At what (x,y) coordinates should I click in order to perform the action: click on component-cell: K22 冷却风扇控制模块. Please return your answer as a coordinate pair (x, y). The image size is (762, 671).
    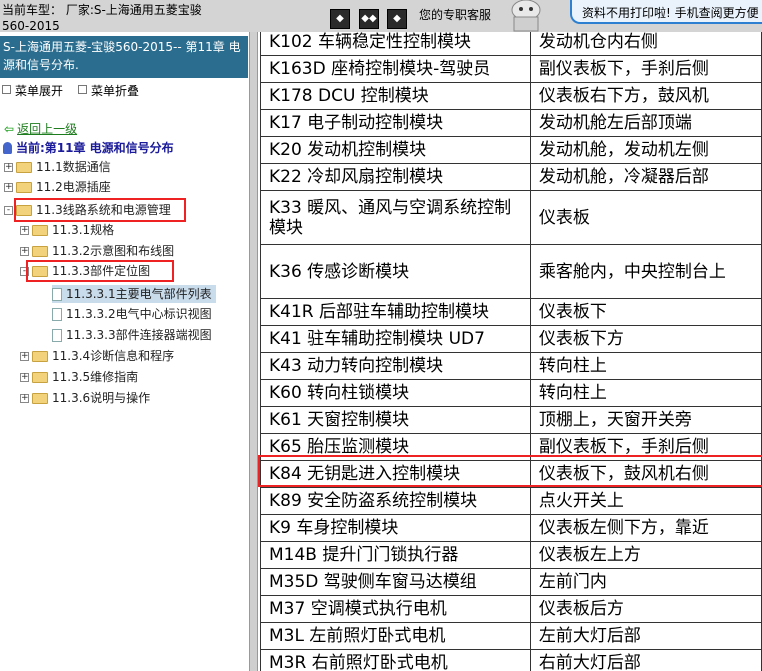
    Looking at the image, I should click on (395, 177).